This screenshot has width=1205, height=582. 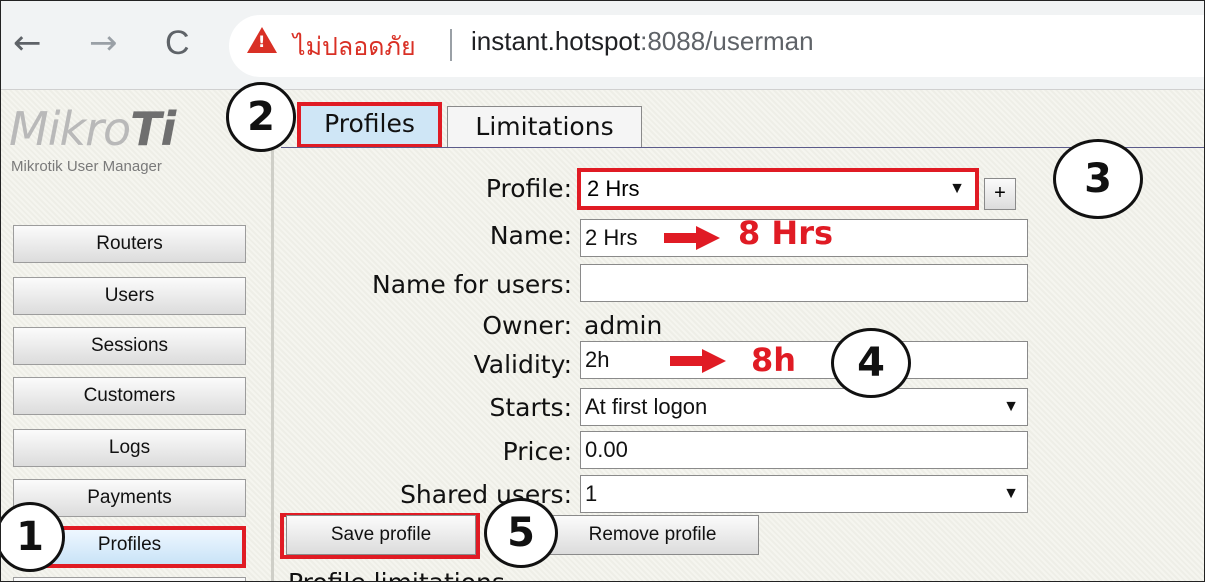 What do you see at coordinates (804, 450) in the screenshot?
I see `price-field: 0.00` at bounding box center [804, 450].